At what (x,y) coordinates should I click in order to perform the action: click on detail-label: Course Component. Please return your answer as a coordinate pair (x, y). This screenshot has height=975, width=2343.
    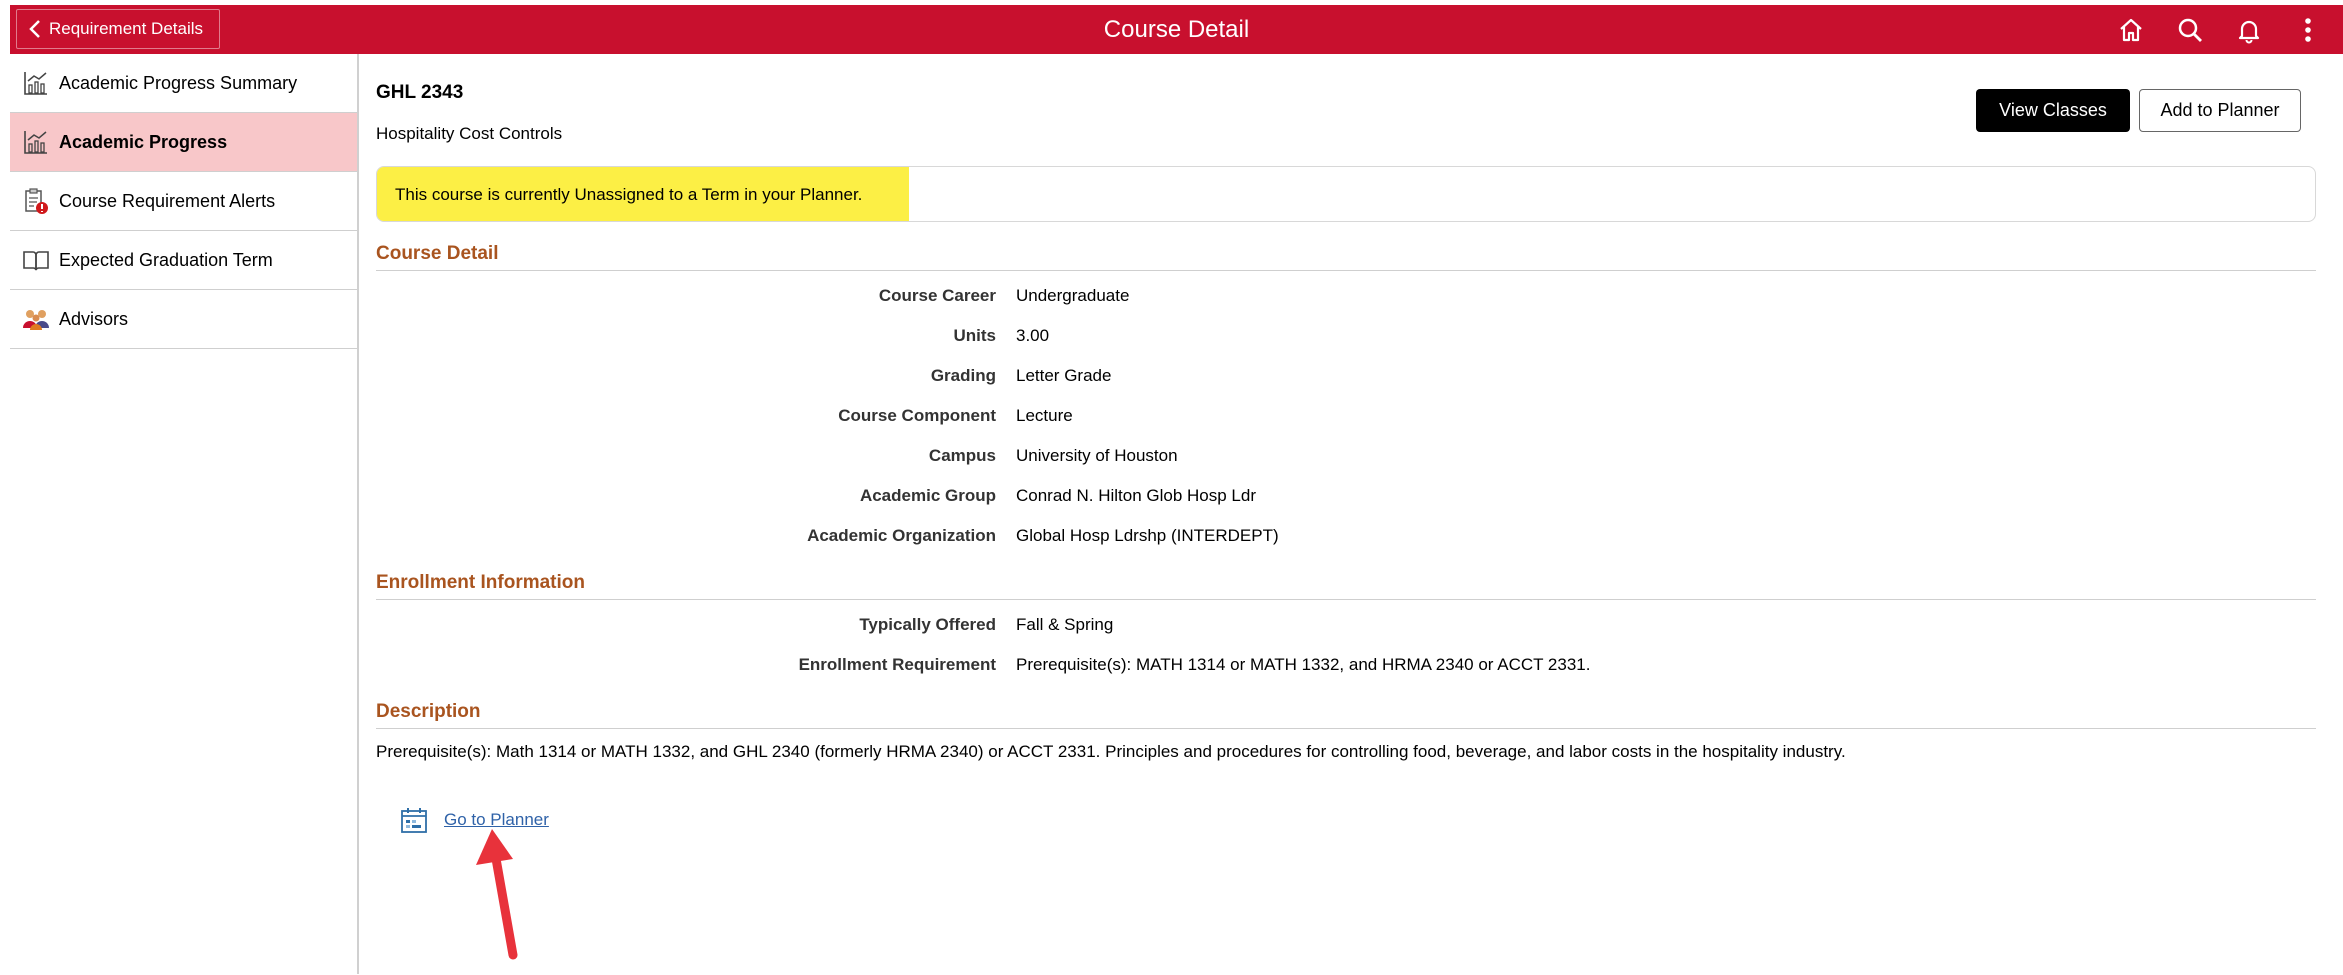
    Looking at the image, I should click on (917, 415).